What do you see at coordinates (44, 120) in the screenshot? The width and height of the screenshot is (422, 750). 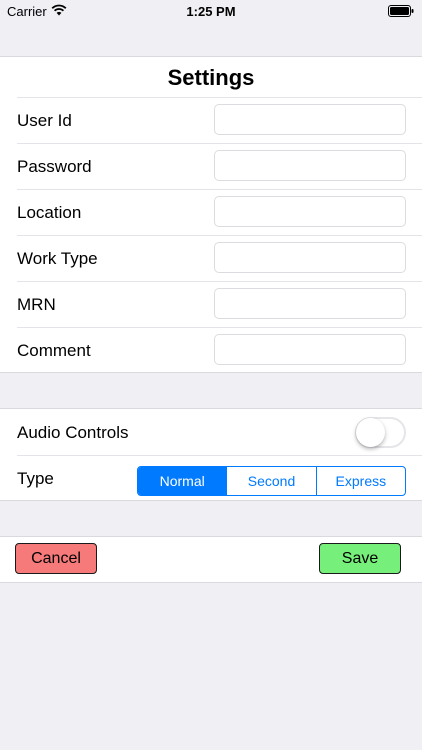 I see `user-id-label: User Id` at bounding box center [44, 120].